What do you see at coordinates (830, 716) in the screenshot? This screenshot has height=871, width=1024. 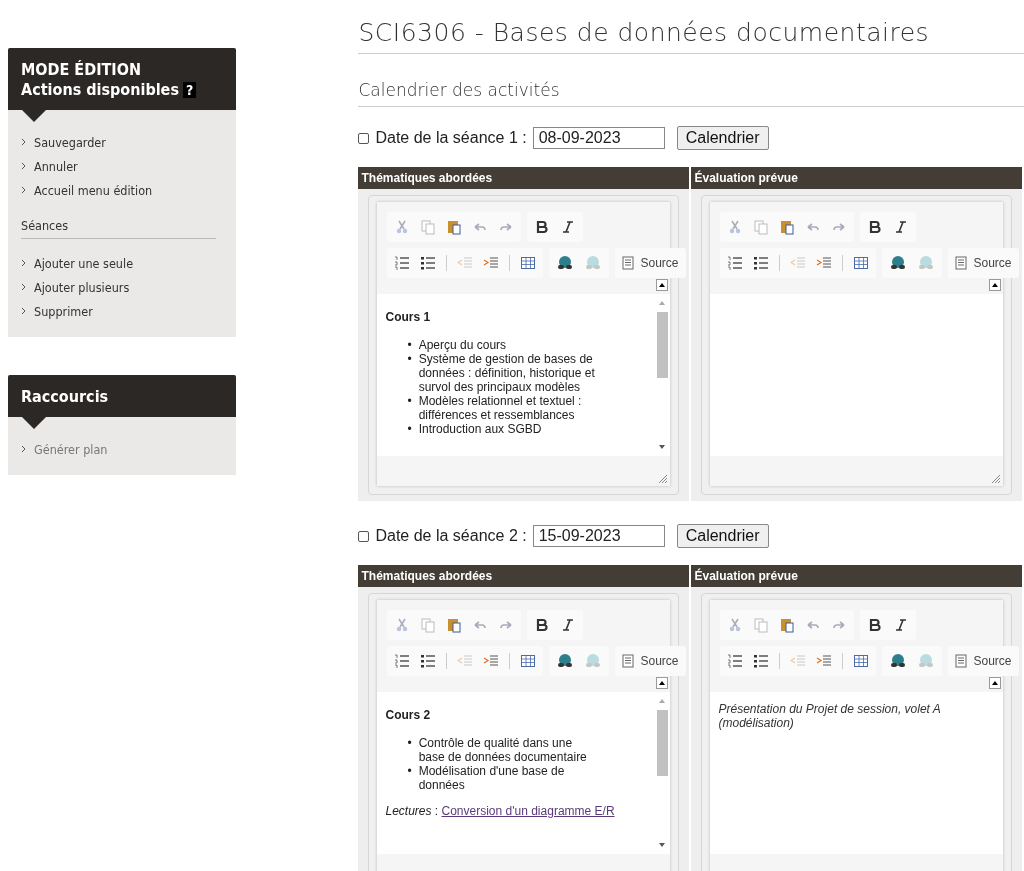 I see `content-text: Présentation du Projet de session, volet A (modélisation)` at bounding box center [830, 716].